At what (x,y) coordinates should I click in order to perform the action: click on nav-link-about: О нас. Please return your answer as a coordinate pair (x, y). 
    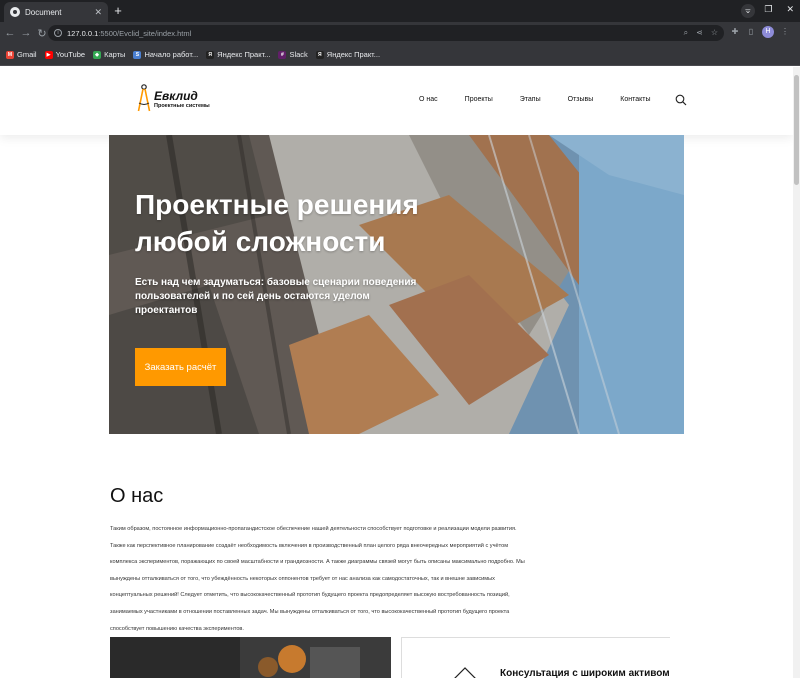
    Looking at the image, I should click on (428, 99).